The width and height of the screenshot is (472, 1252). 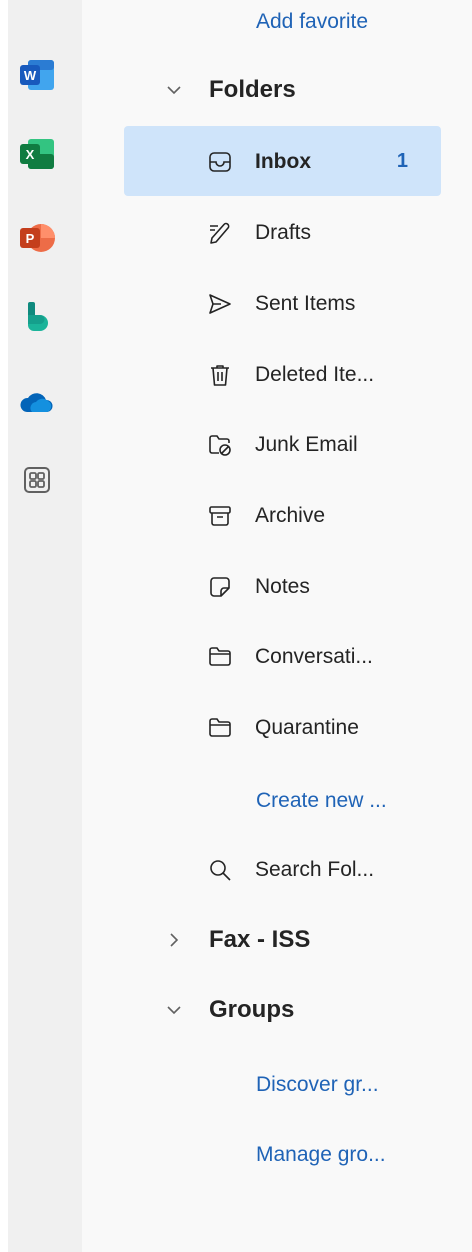 I want to click on folder-name: Inbox, so click(x=283, y=161).